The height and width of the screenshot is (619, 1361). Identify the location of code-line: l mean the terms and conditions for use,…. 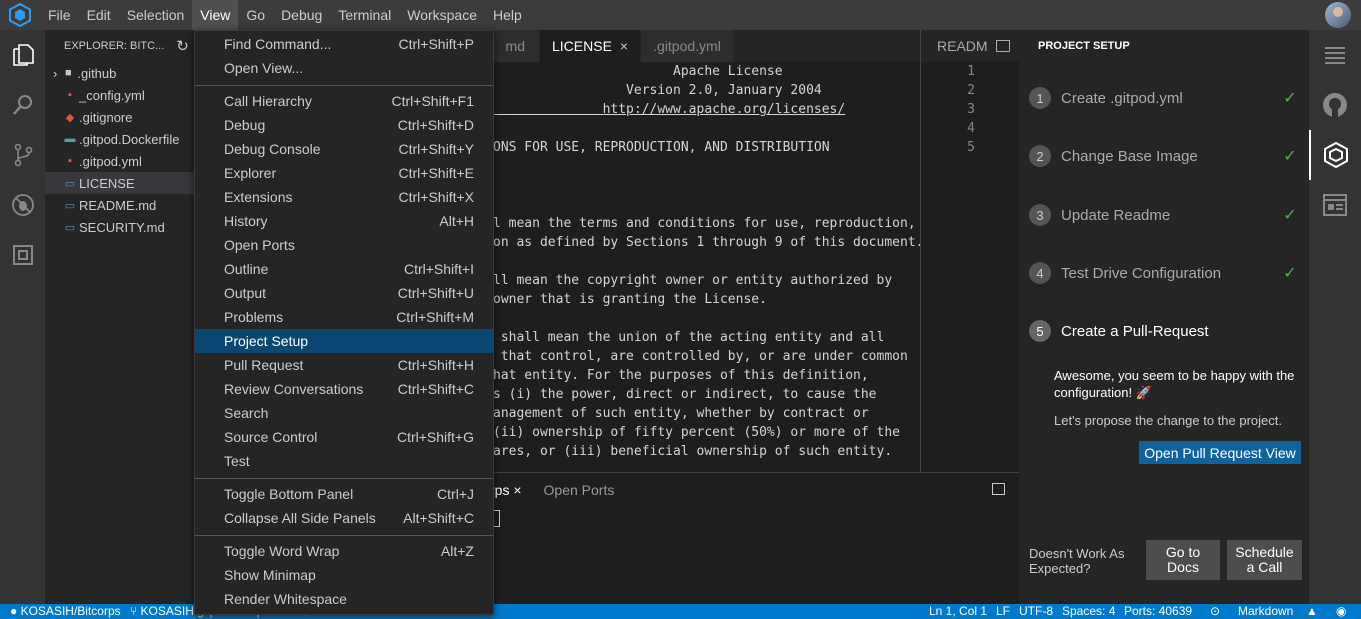
(704, 223).